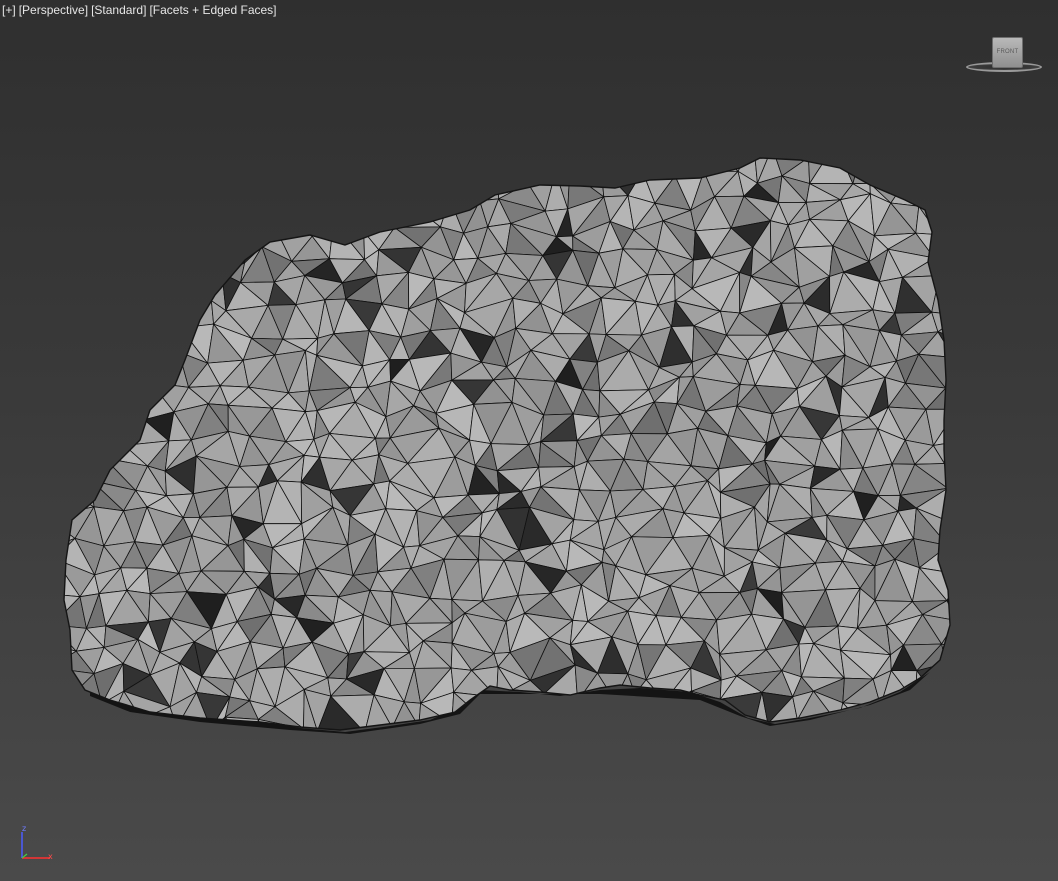 Image resolution: width=1058 pixels, height=881 pixels. I want to click on viewcube: FRONT, so click(1004, 57).